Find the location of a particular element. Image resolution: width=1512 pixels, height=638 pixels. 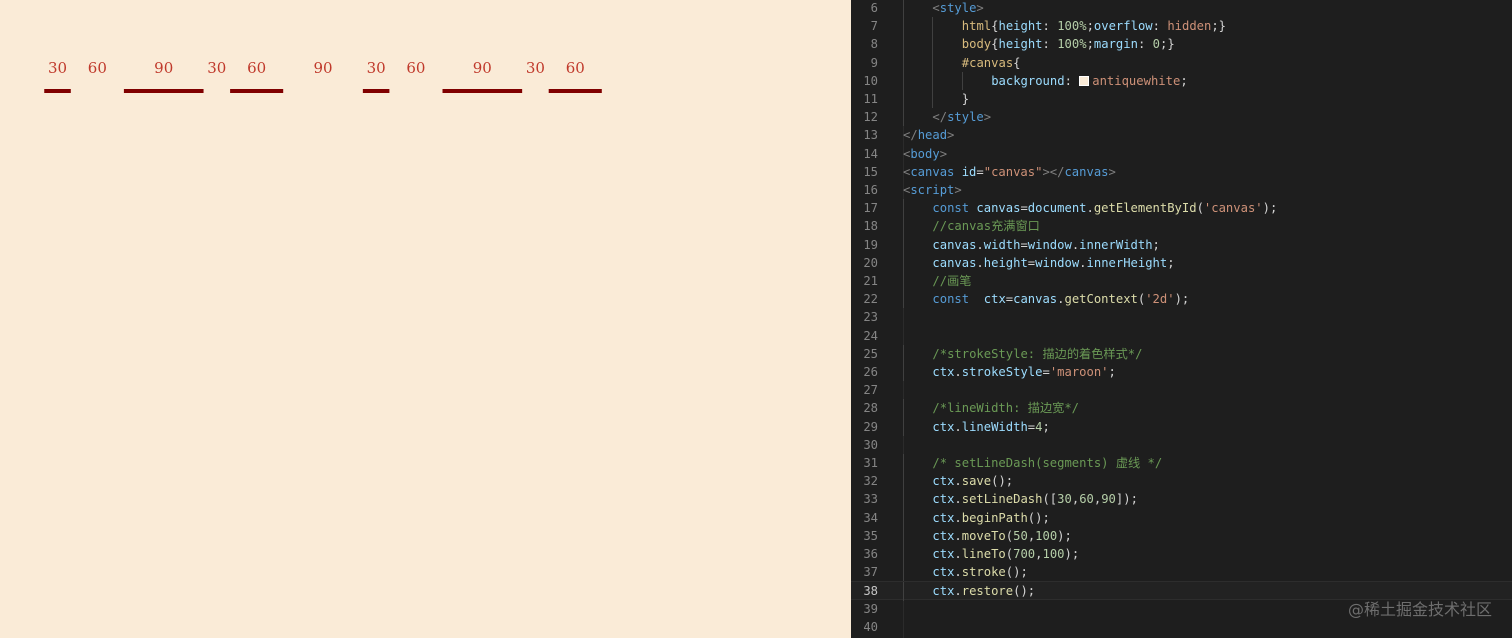

code-line: 27 is located at coordinates (1181, 390).